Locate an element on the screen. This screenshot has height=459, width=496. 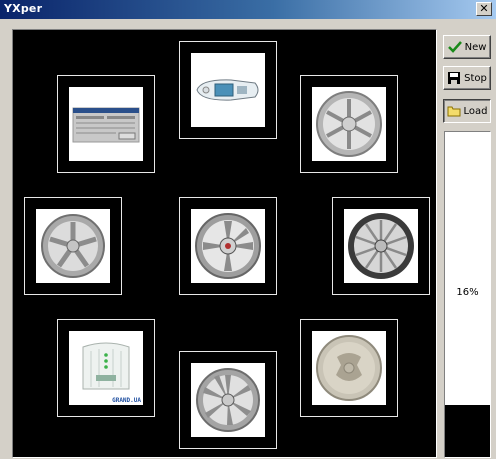
new-button-label: New is located at coordinates (475, 47).